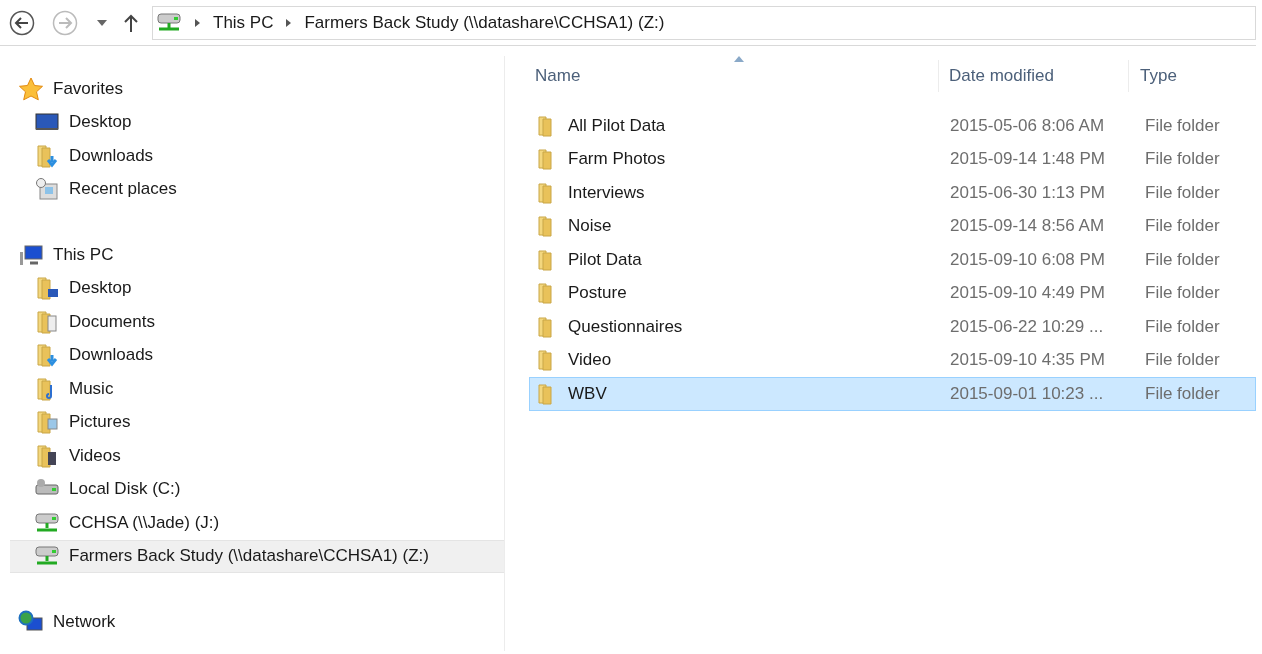 This screenshot has height=654, width=1262. Describe the element at coordinates (131, 22) in the screenshot. I see `up-arrow-icon` at that location.